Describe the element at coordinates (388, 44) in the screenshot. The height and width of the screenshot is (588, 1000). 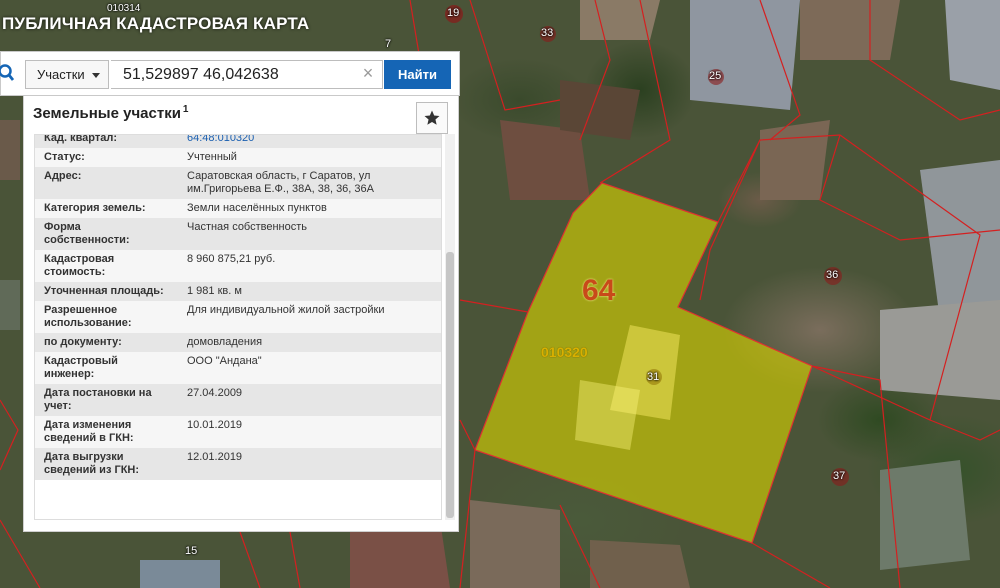
I see `house-number-7: 7` at that location.